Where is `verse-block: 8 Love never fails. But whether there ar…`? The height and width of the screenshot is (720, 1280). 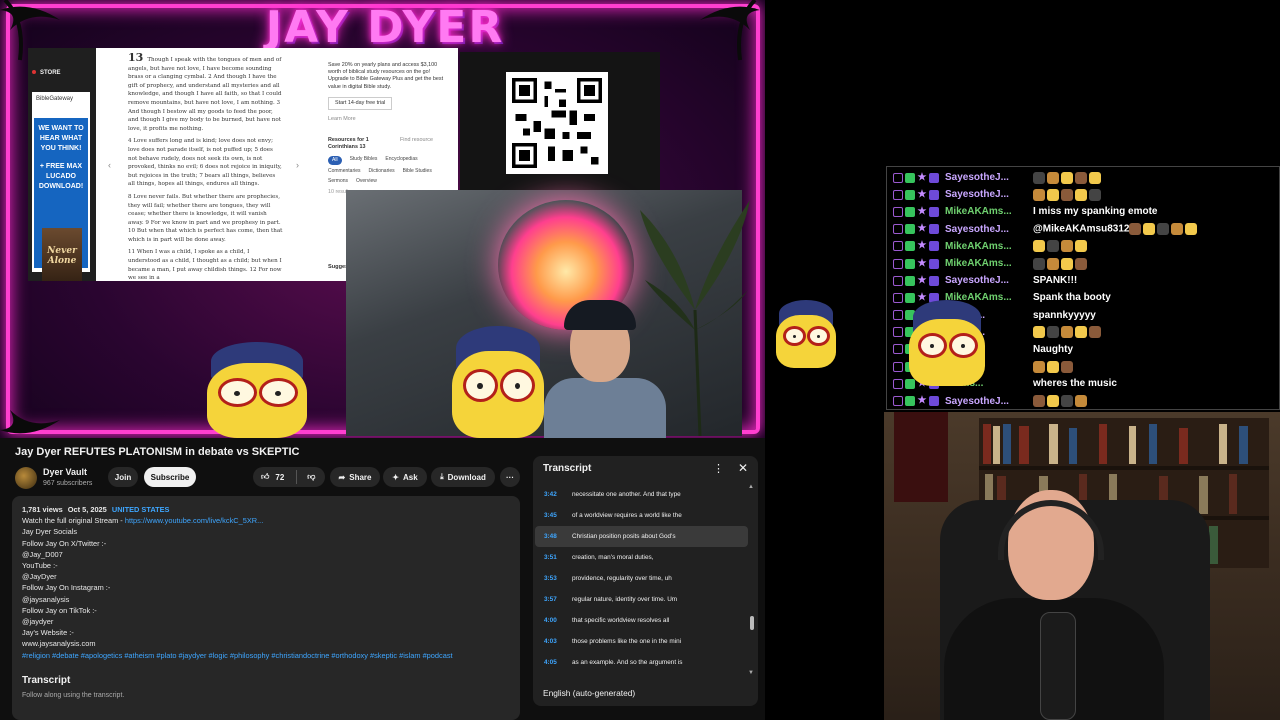 verse-block: 8 Love never fails. But whether there ar… is located at coordinates (205, 218).